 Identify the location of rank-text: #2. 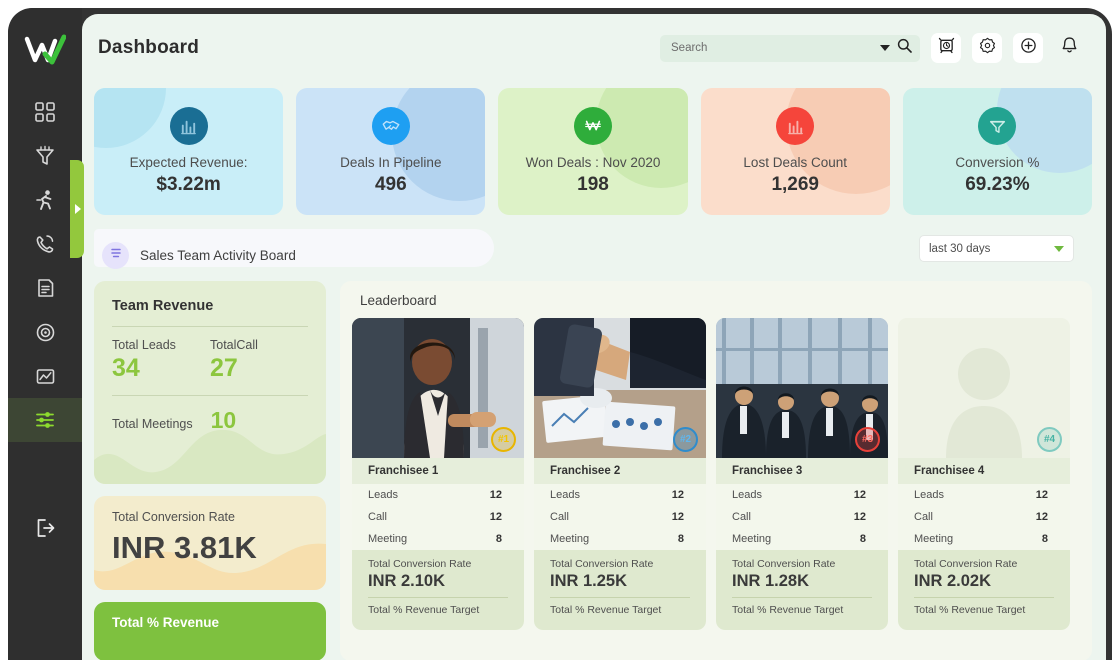
(685, 439).